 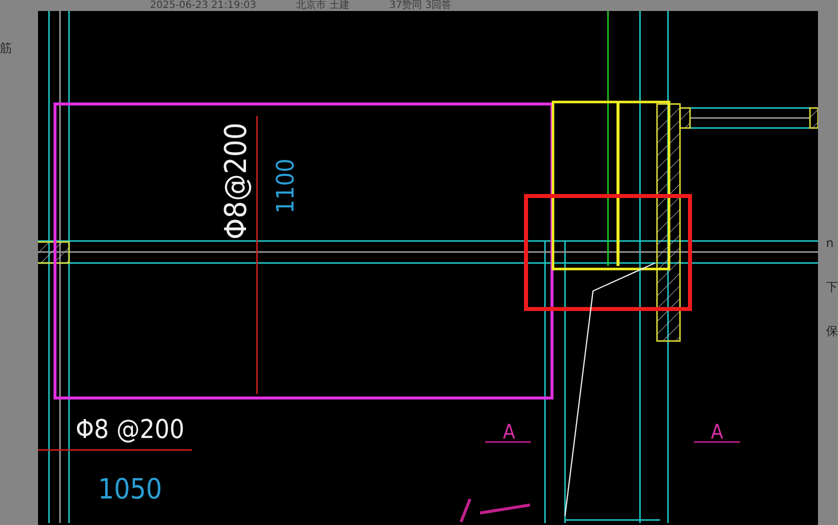 What do you see at coordinates (236, 181) in the screenshot?
I see `rebar-label: Φ8@200` at bounding box center [236, 181].